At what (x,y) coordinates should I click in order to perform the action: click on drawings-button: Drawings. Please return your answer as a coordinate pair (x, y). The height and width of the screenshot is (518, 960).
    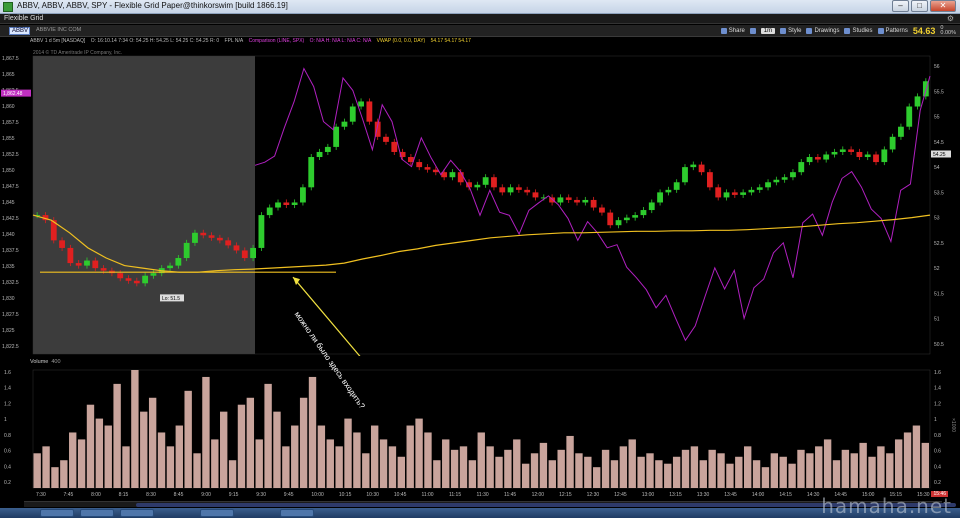
    Looking at the image, I should click on (822, 31).